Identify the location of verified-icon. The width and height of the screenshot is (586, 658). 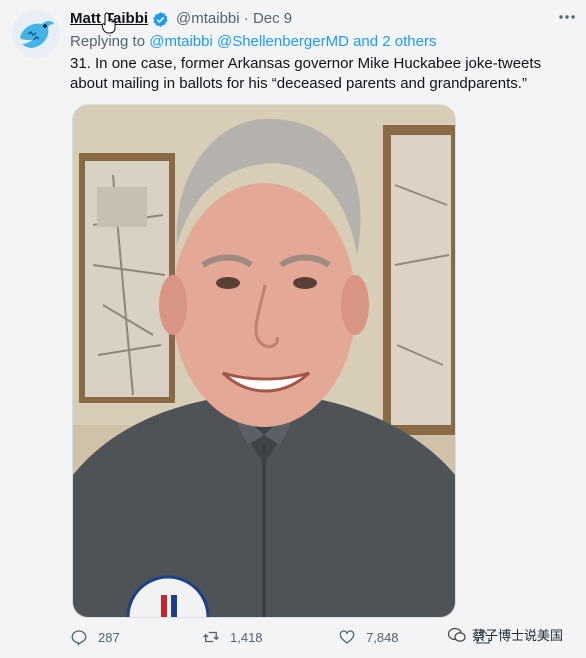
(160, 19).